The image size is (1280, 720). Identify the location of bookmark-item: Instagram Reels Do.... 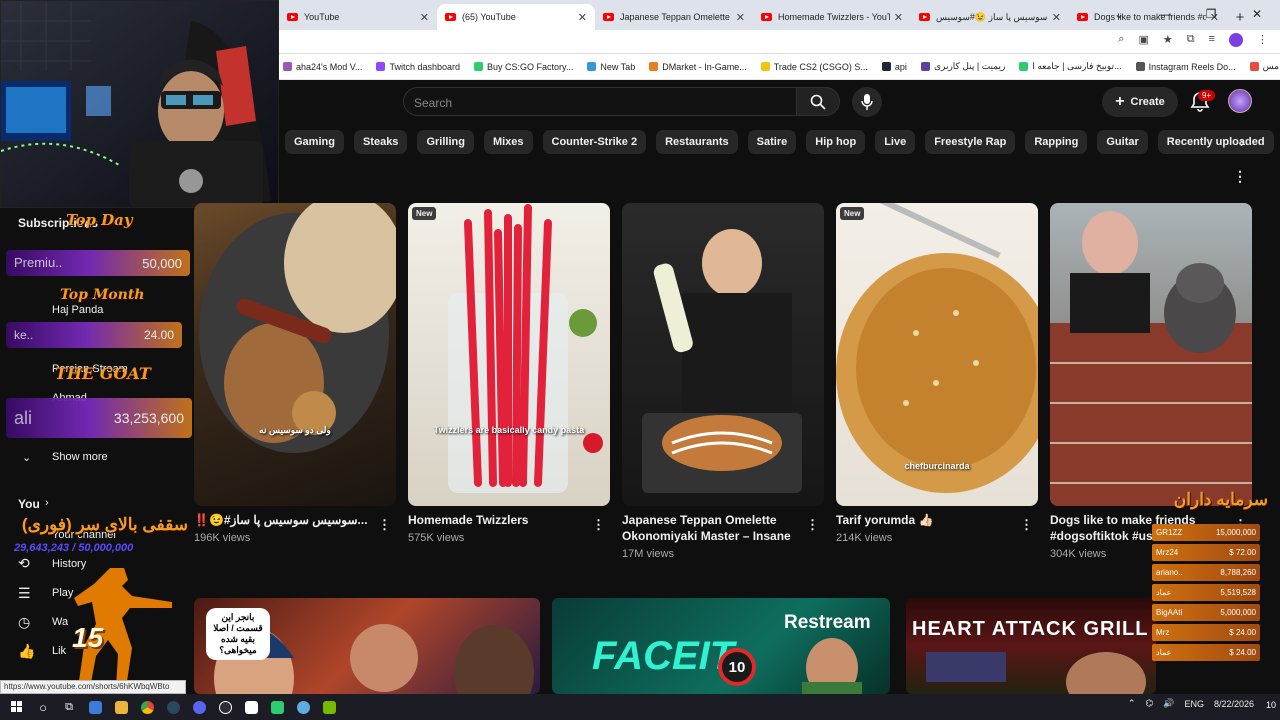
(1185, 67).